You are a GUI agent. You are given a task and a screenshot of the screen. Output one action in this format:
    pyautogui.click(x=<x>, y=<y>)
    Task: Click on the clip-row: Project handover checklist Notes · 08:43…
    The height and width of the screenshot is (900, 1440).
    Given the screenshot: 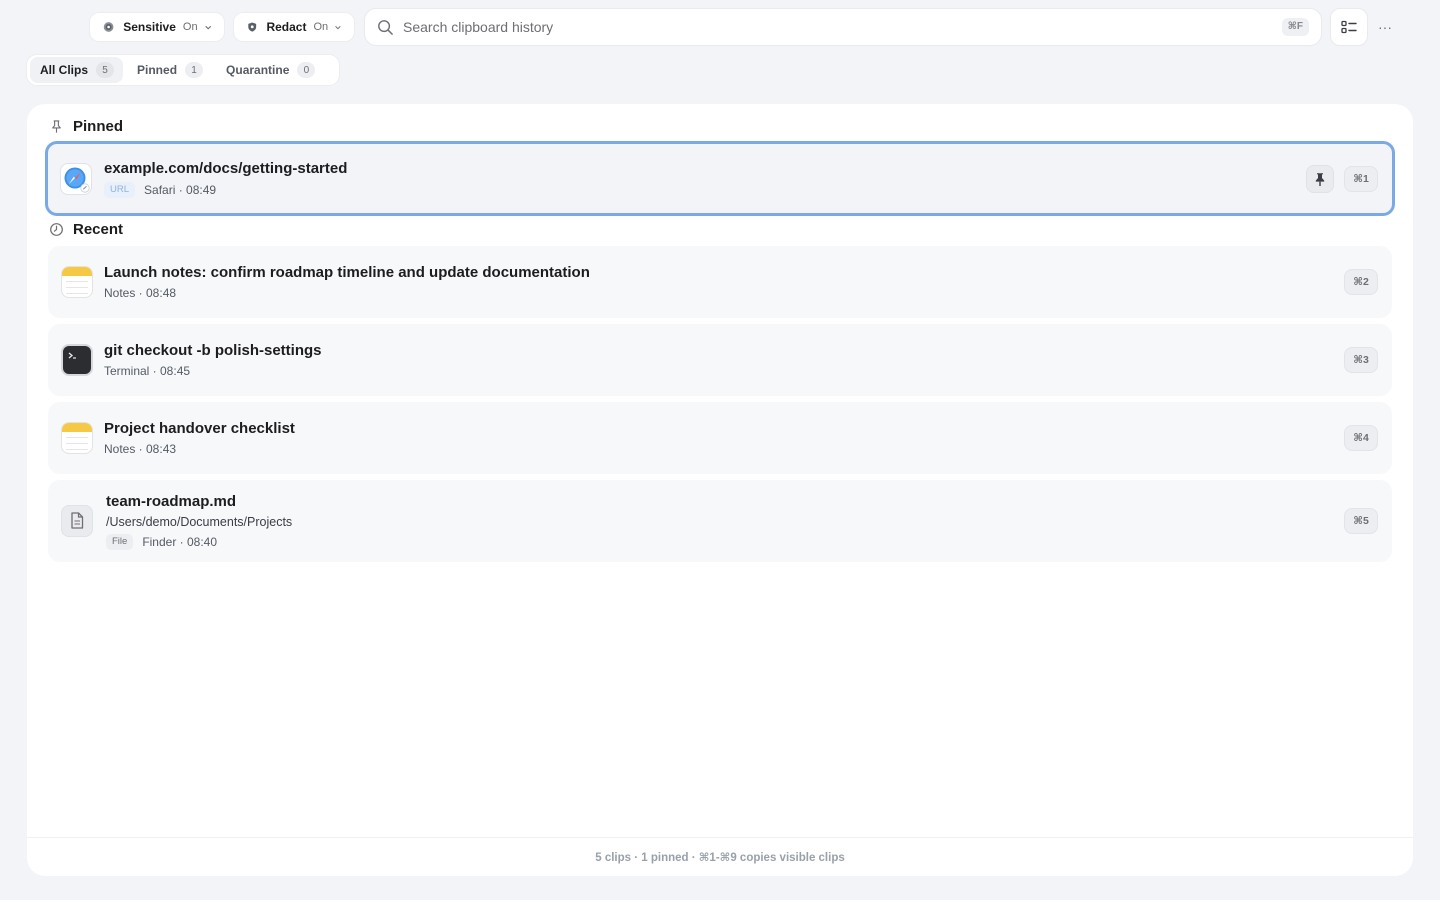 What is the action you would take?
    pyautogui.click(x=720, y=438)
    